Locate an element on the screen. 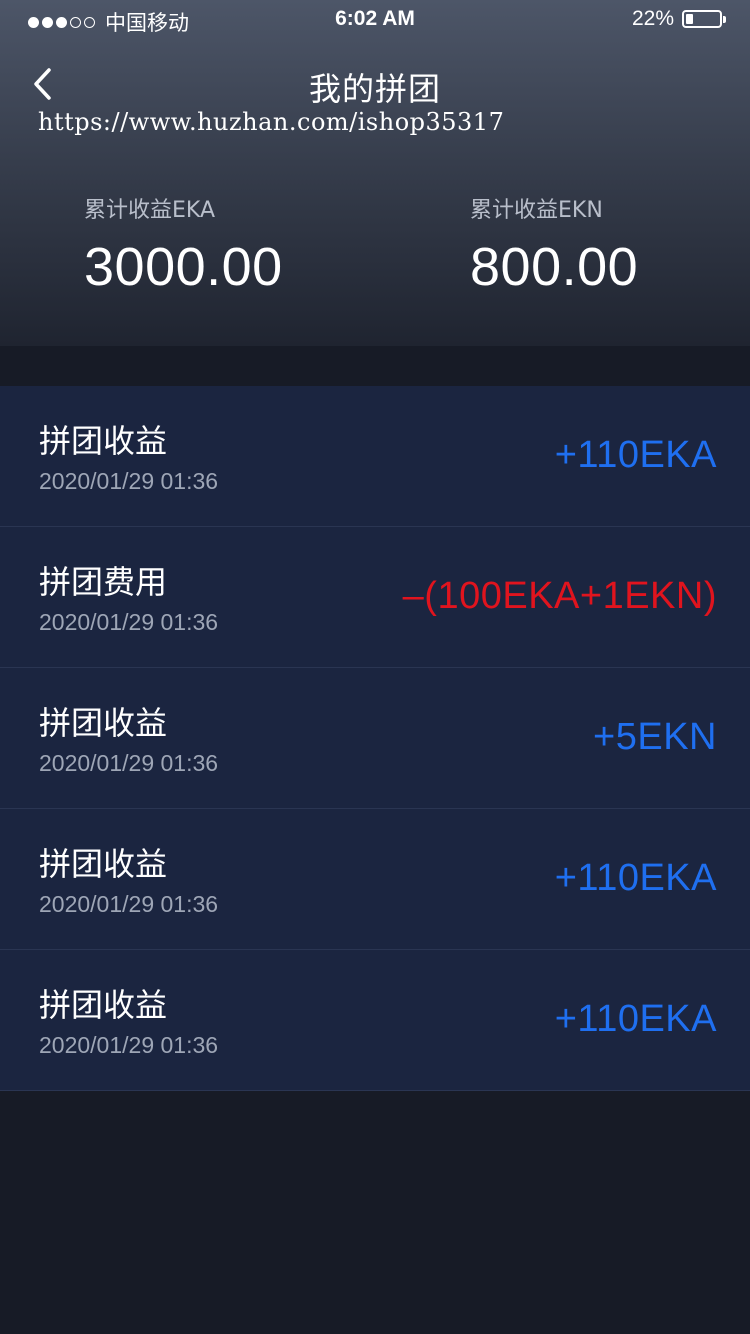 This screenshot has width=750, height=1334. battery-percentage: 22% is located at coordinates (652, 18).